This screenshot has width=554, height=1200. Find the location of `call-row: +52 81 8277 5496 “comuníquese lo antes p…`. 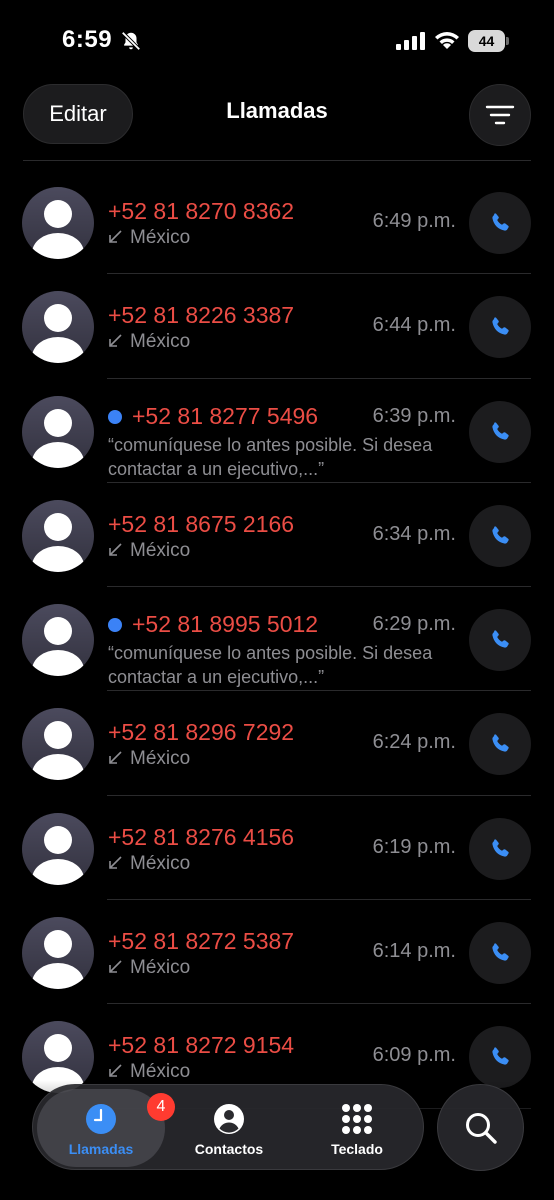

call-row: +52 81 8277 5496 “comuníquese lo antes p… is located at coordinates (277, 431).